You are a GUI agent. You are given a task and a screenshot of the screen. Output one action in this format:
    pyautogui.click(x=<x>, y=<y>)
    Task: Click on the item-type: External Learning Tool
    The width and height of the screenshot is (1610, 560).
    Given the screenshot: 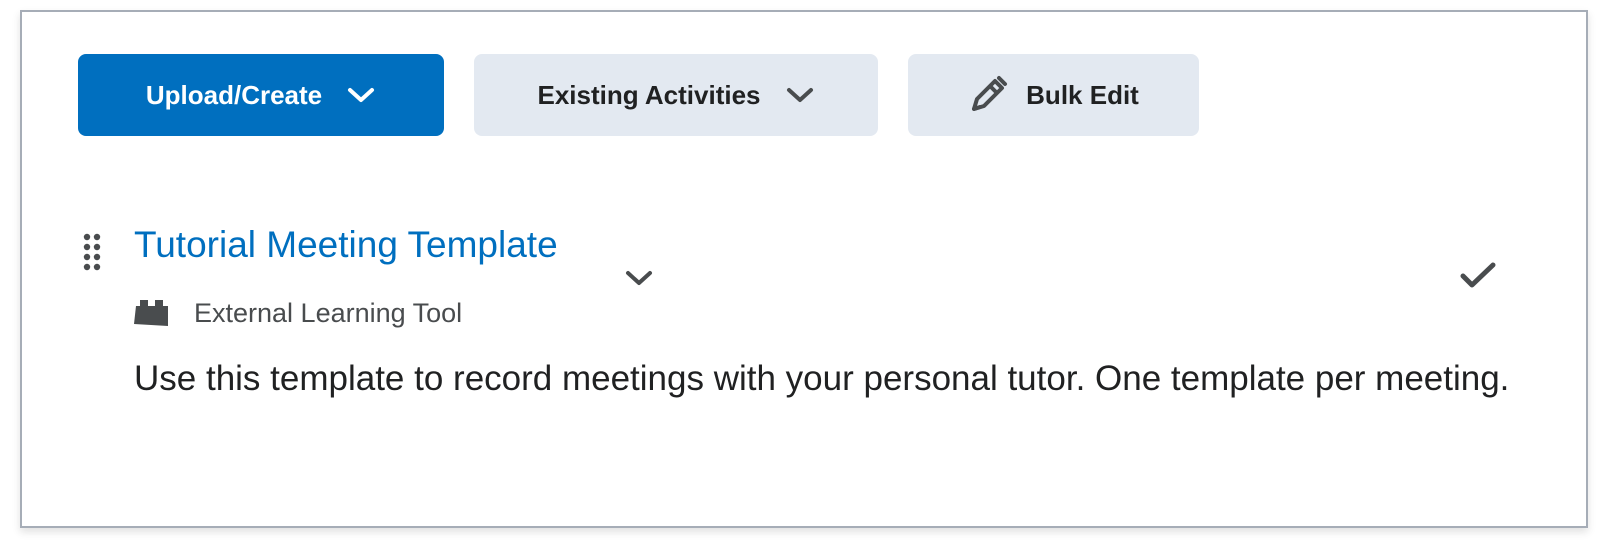 What is the action you would take?
    pyautogui.click(x=298, y=313)
    